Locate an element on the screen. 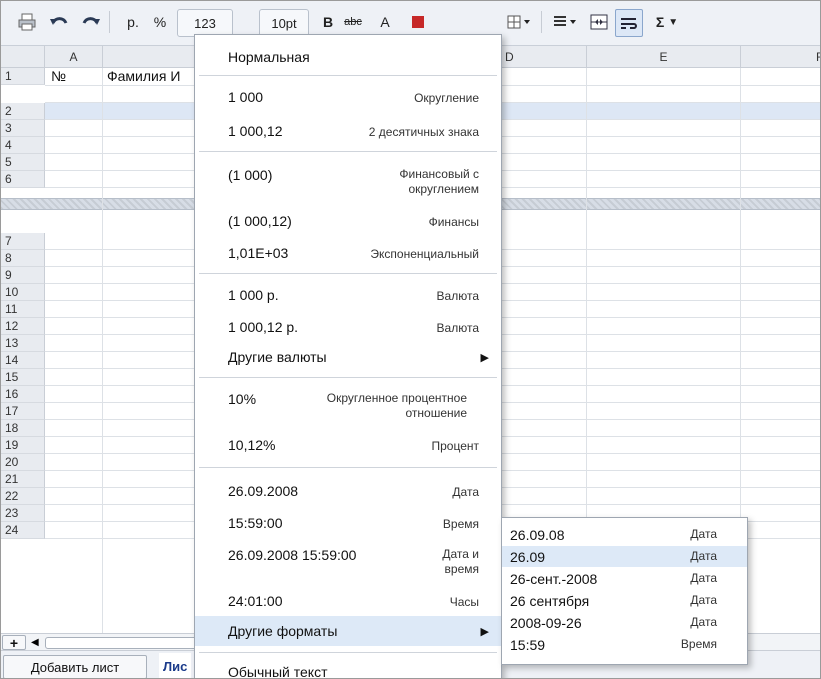 This screenshot has height=679, width=821. menu-item-value: 26.09.2008 is located at coordinates (263, 491).